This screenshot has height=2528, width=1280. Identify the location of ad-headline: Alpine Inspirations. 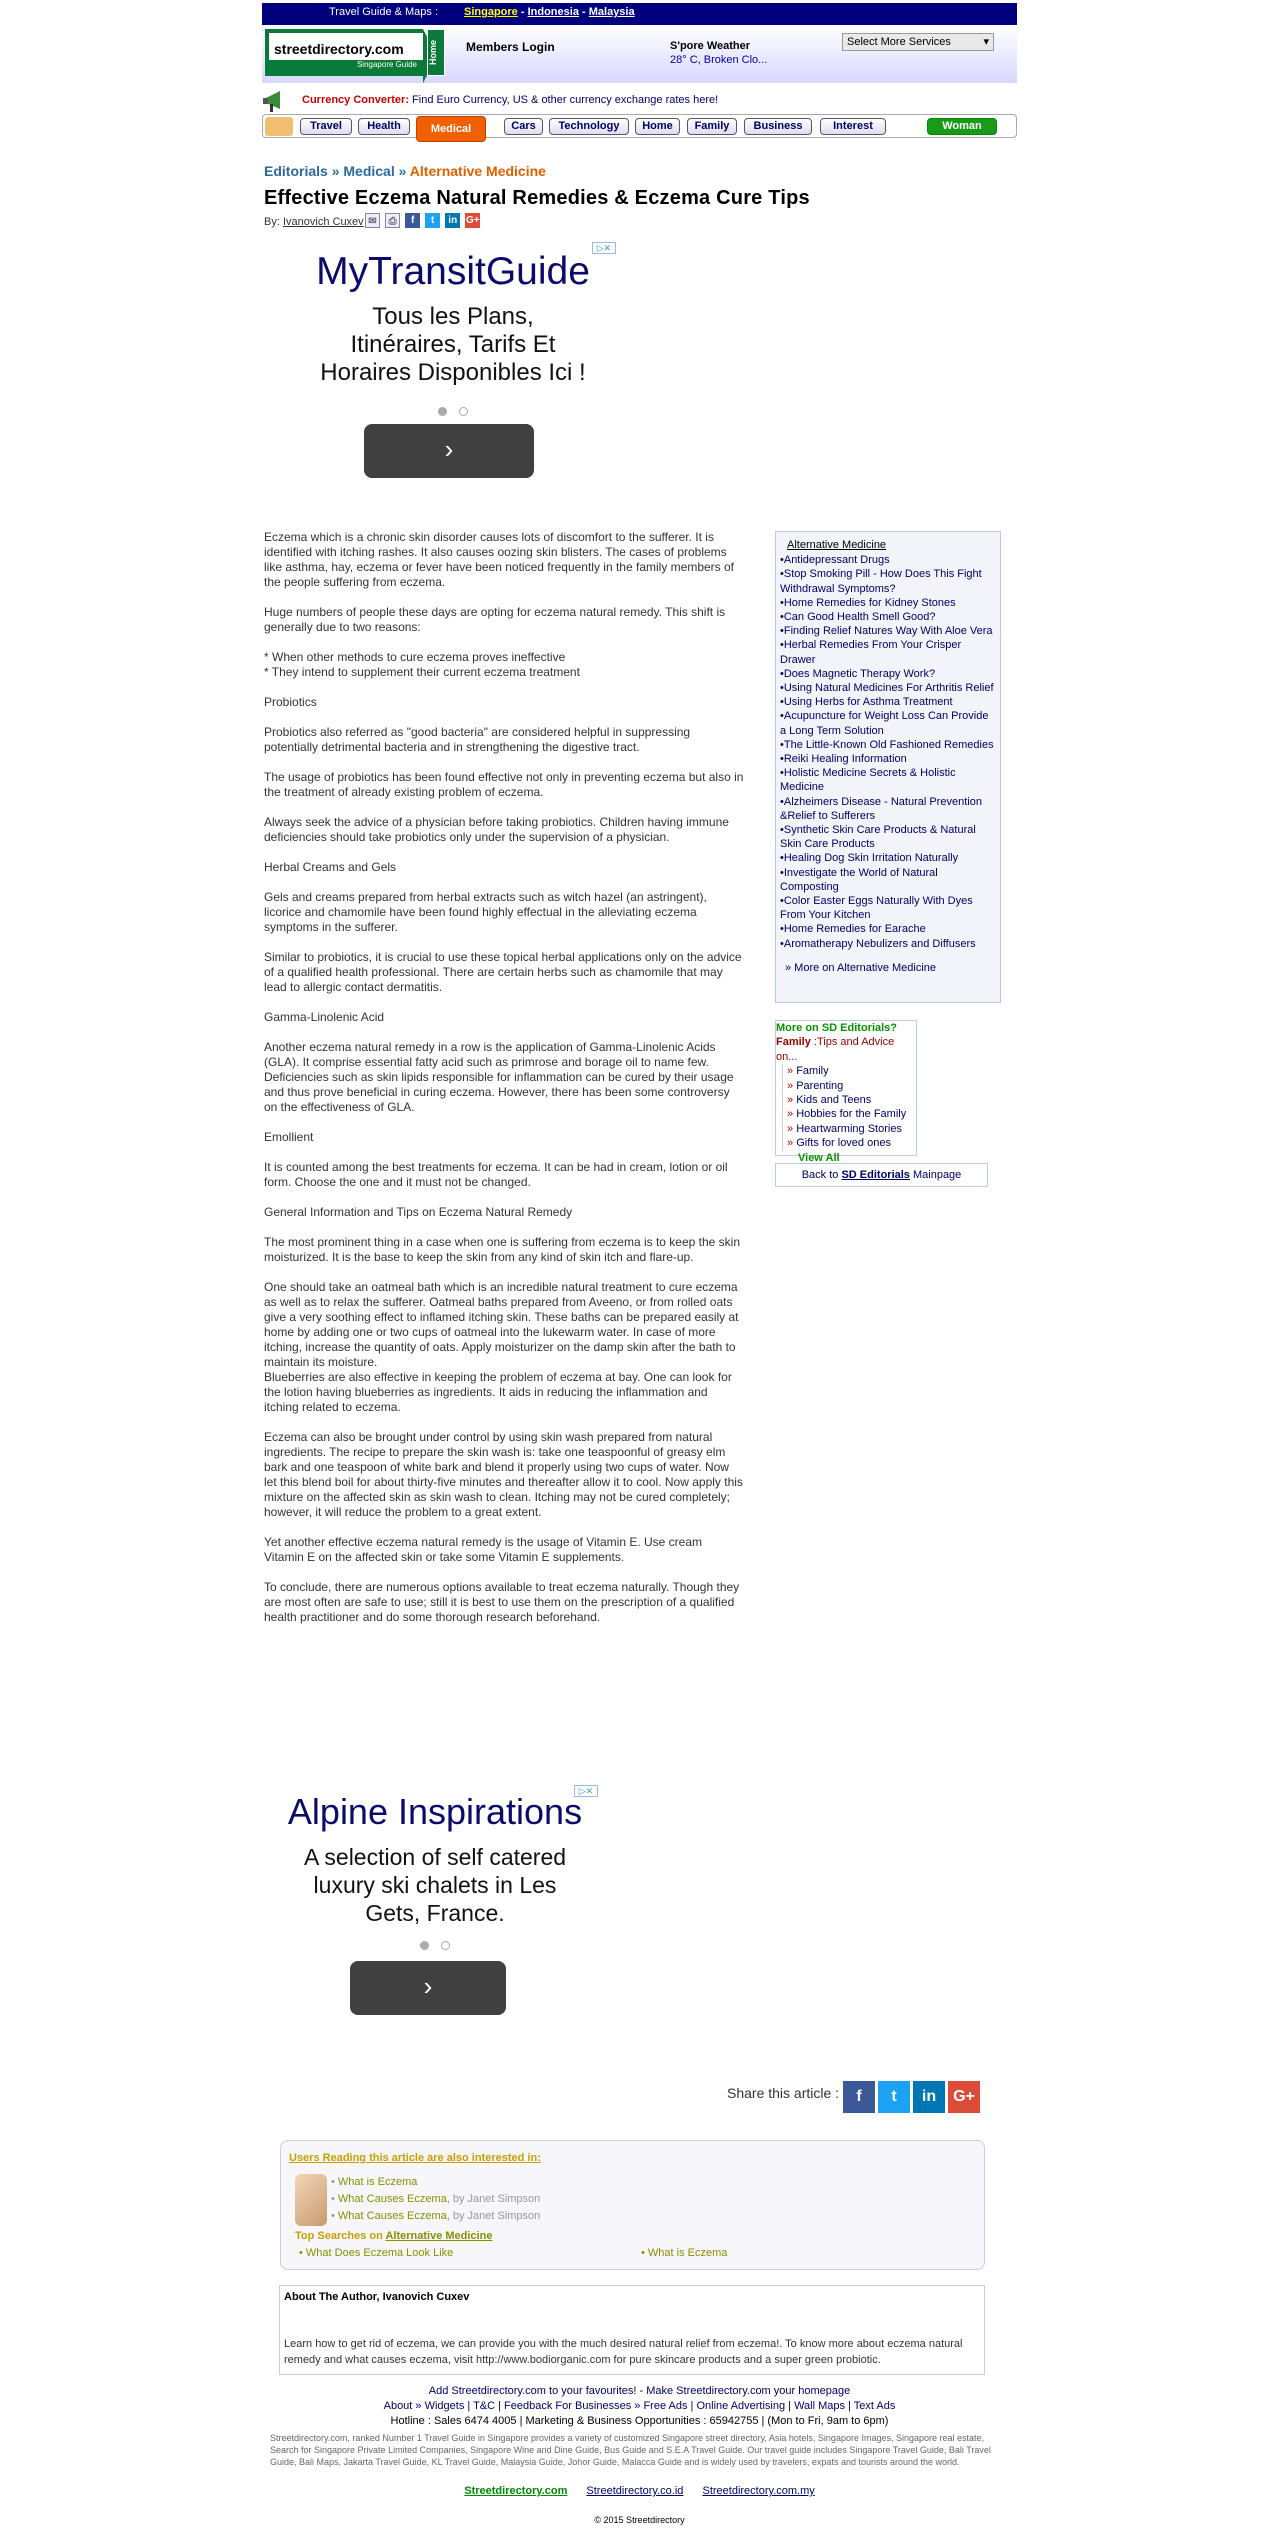
(435, 1812).